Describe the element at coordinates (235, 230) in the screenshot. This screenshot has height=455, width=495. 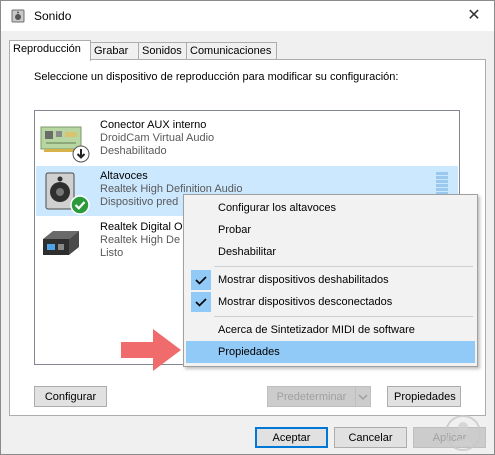
I see `menu-item-label: Probar` at that location.